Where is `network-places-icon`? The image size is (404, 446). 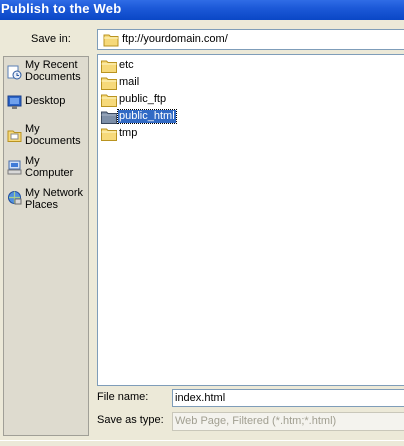 network-places-icon is located at coordinates (15, 198).